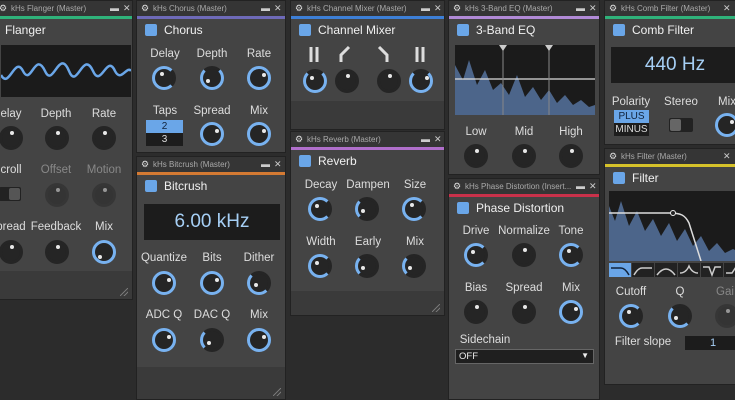 The height and width of the screenshot is (400, 735). I want to click on knob-width, so click(320, 266).